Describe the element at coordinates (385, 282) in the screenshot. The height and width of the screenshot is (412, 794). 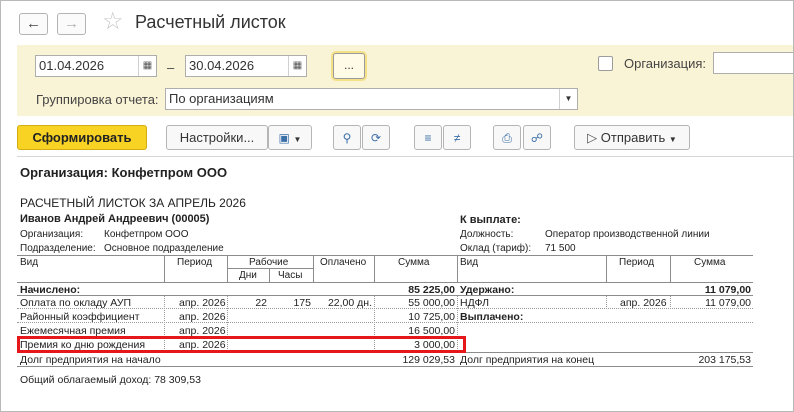
I see `table-header-bottom` at that location.